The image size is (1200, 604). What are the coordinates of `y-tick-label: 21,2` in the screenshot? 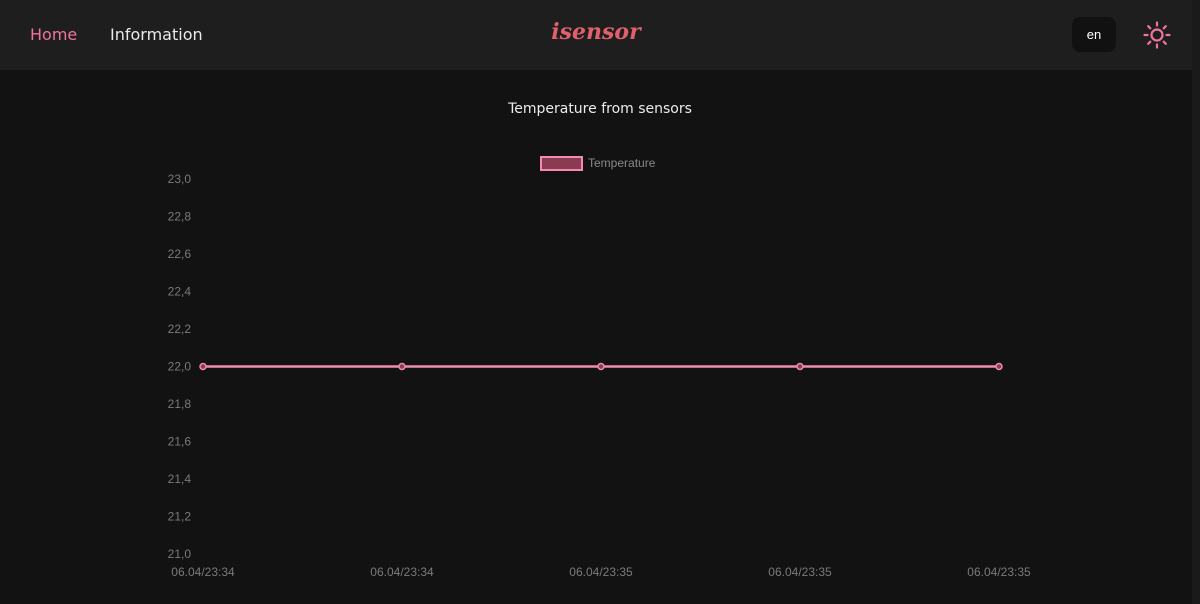 It's located at (180, 517).